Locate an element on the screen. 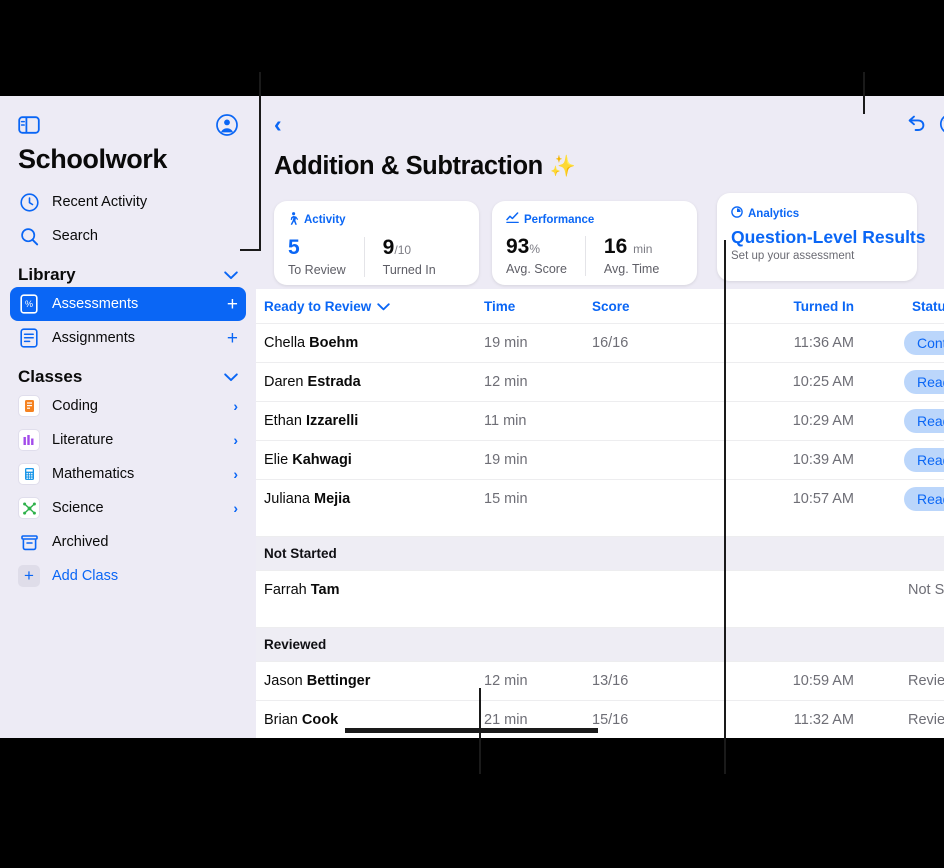 The image size is (944, 868). student-first-name: Juliana is located at coordinates (287, 499).